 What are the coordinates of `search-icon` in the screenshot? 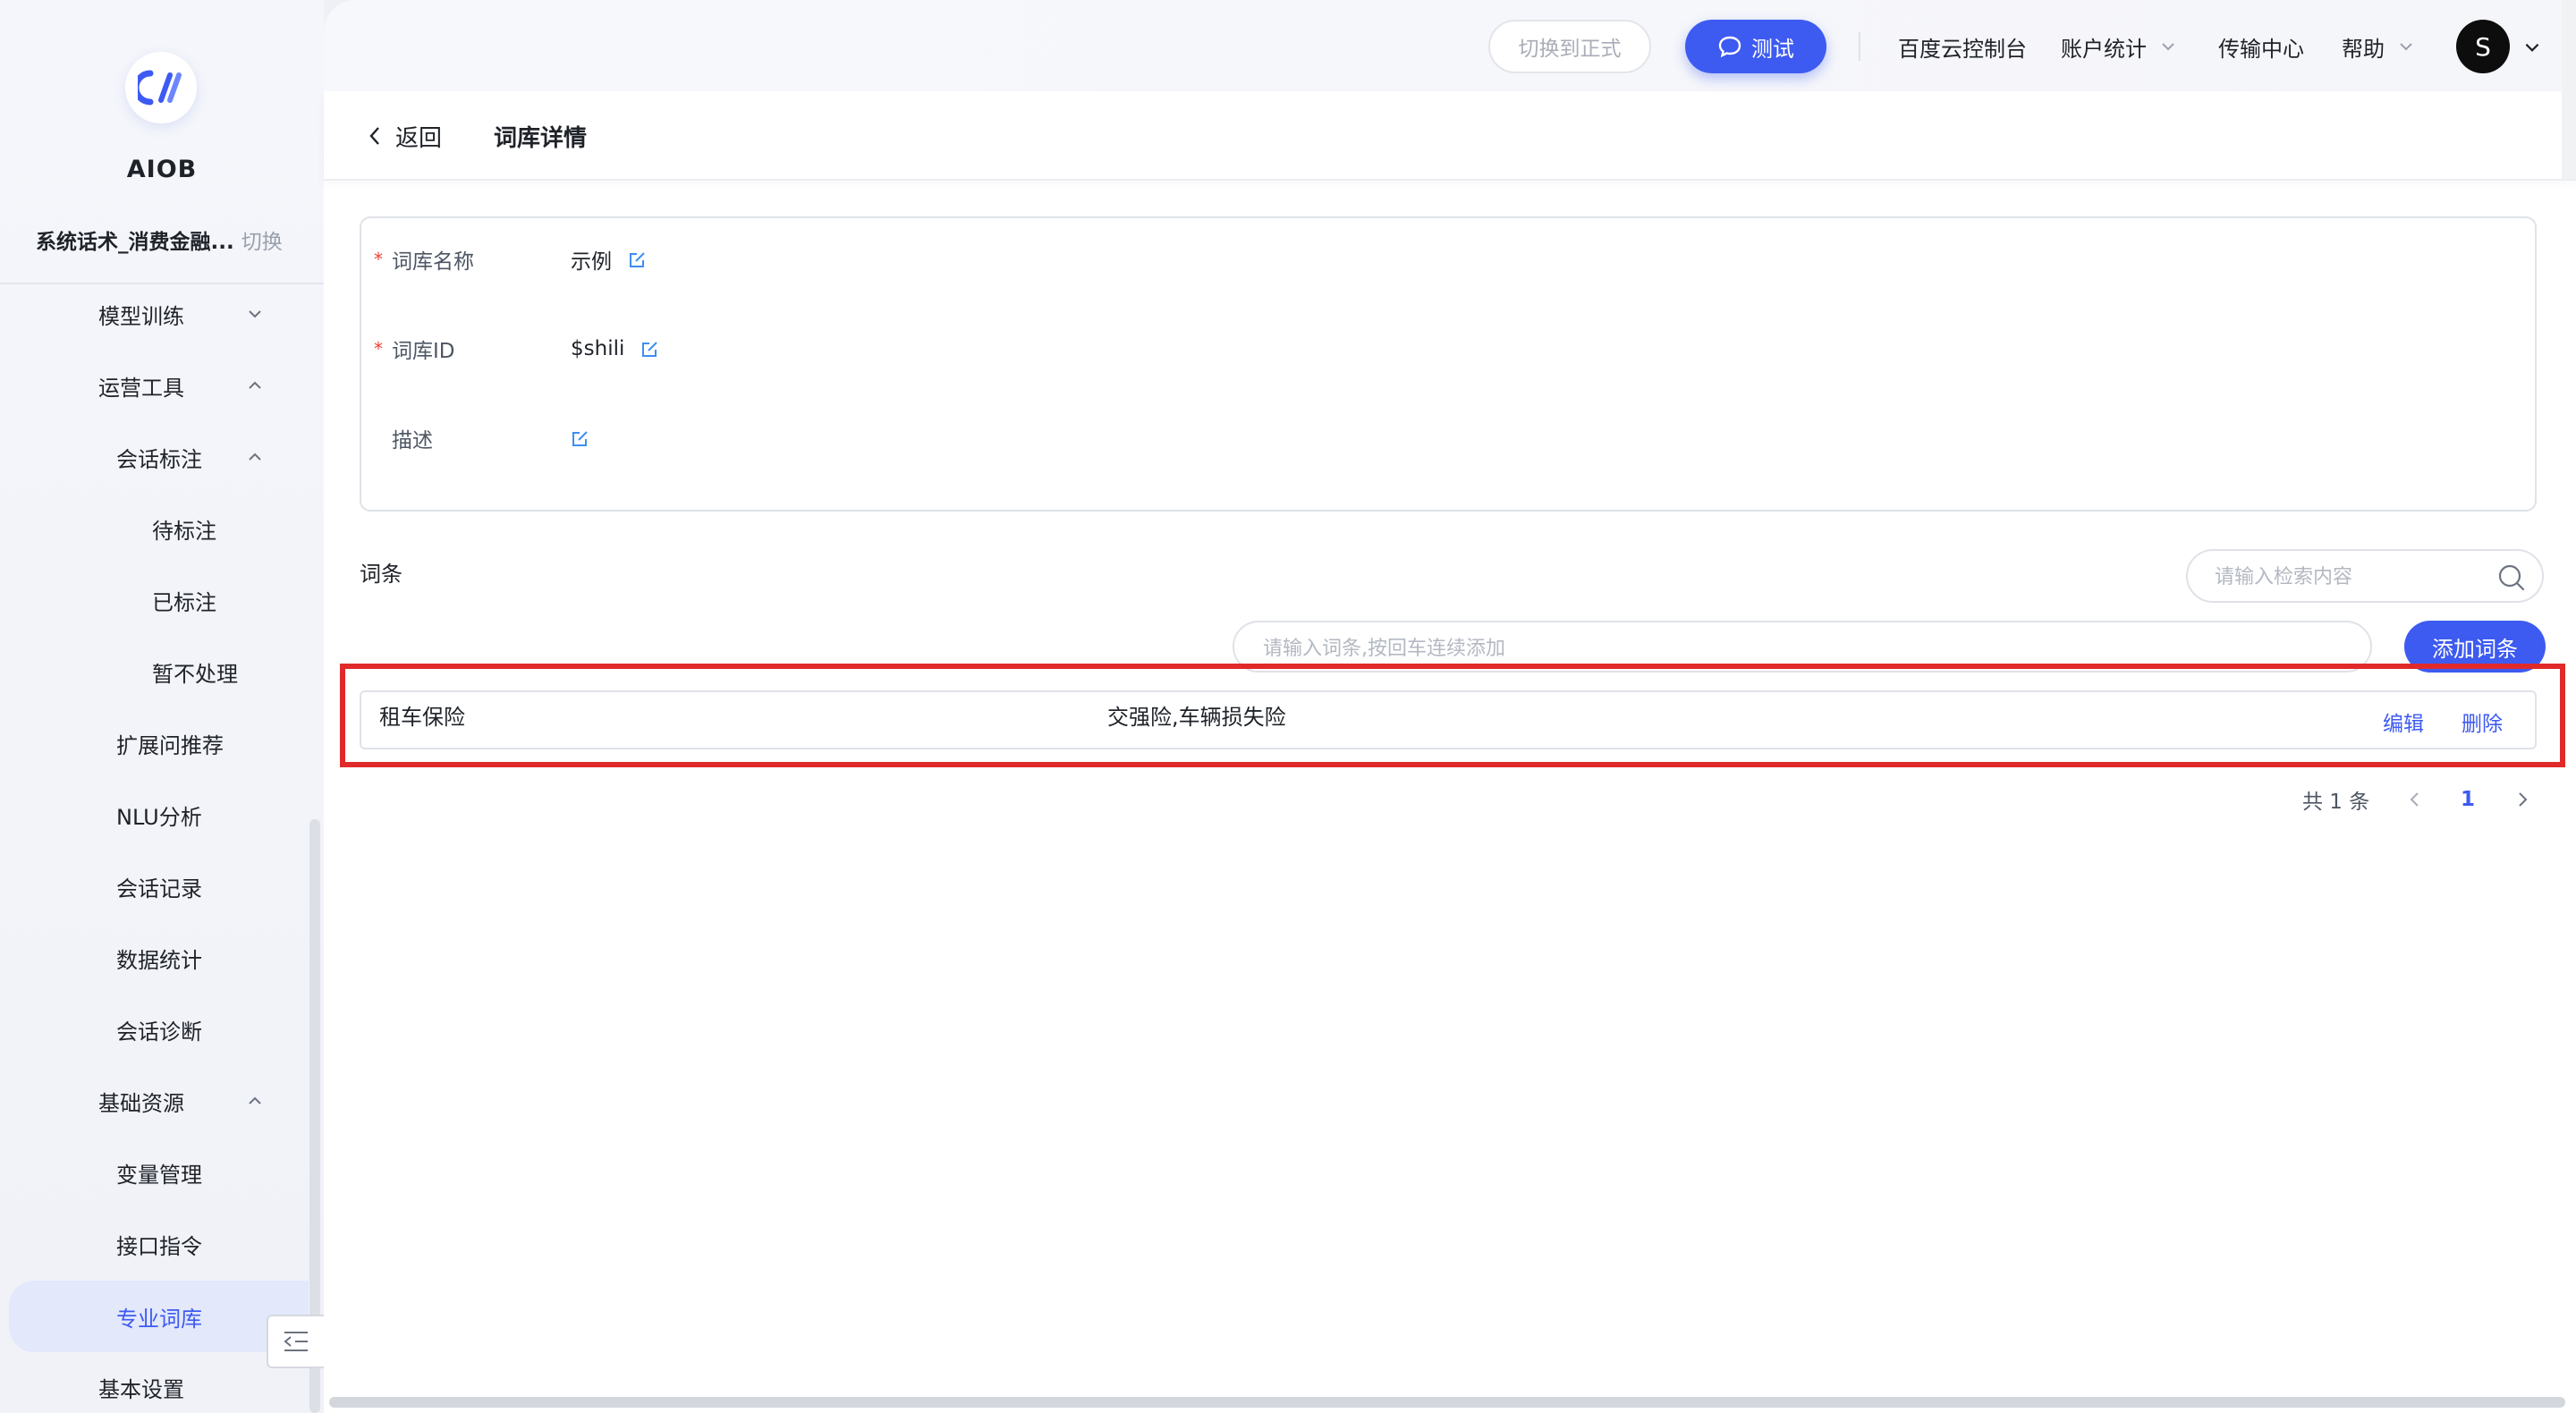 It's located at (2511, 577).